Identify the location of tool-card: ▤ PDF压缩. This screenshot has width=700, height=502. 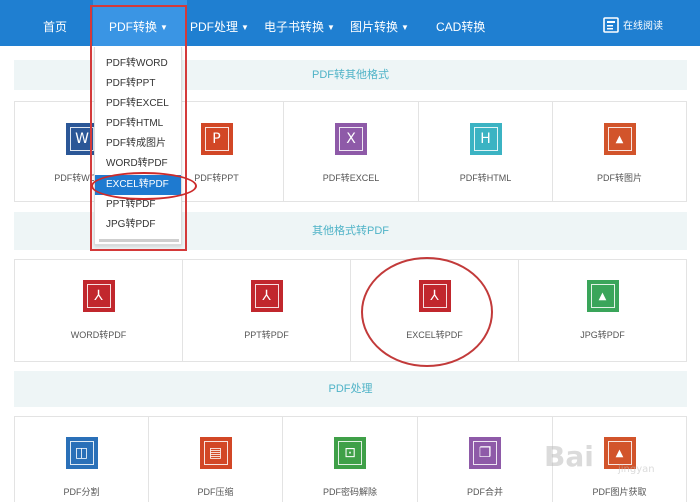
(216, 459).